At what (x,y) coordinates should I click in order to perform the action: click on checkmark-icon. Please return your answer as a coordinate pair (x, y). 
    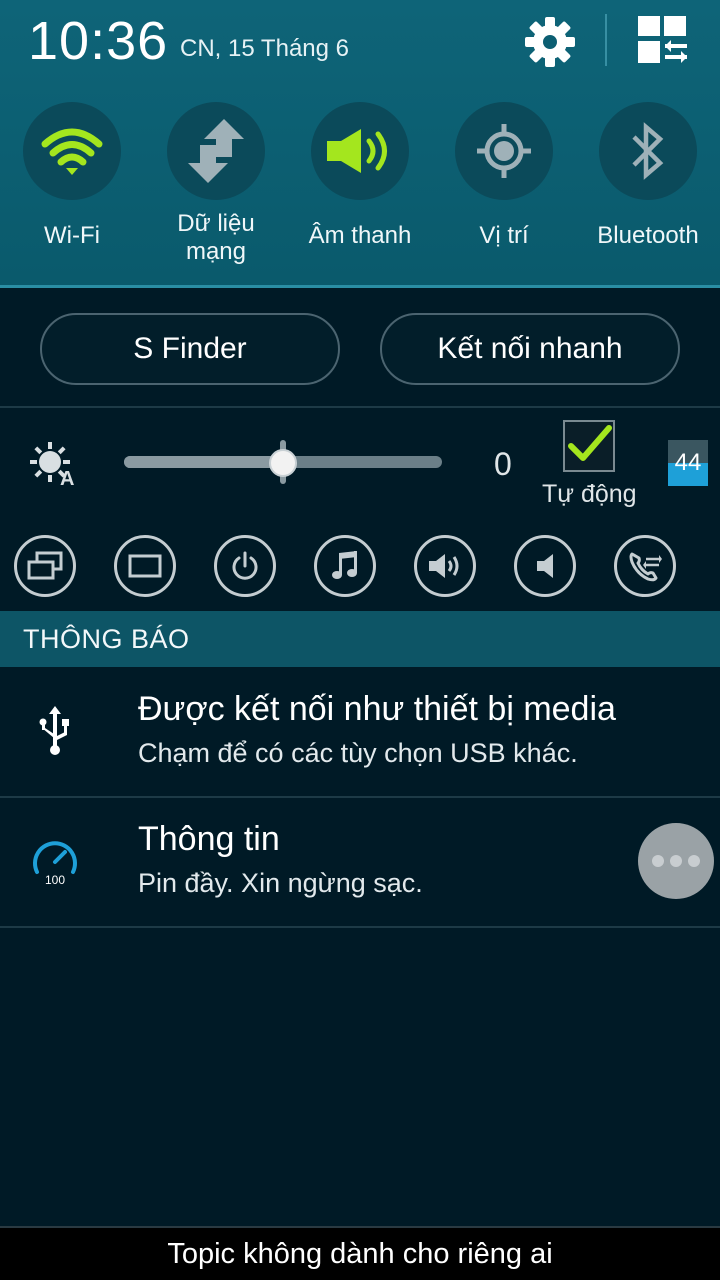
    Looking at the image, I should click on (590, 443).